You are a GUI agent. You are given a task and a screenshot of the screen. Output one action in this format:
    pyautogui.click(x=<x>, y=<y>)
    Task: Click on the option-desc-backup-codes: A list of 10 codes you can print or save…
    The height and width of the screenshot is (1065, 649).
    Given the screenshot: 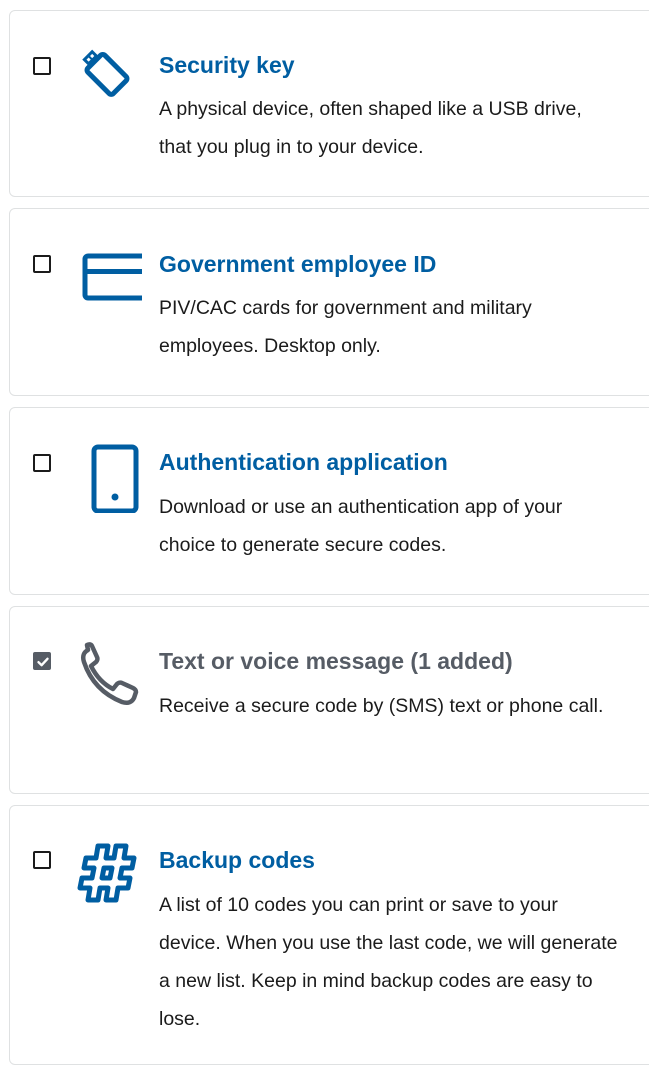 What is the action you would take?
    pyautogui.click(x=388, y=962)
    